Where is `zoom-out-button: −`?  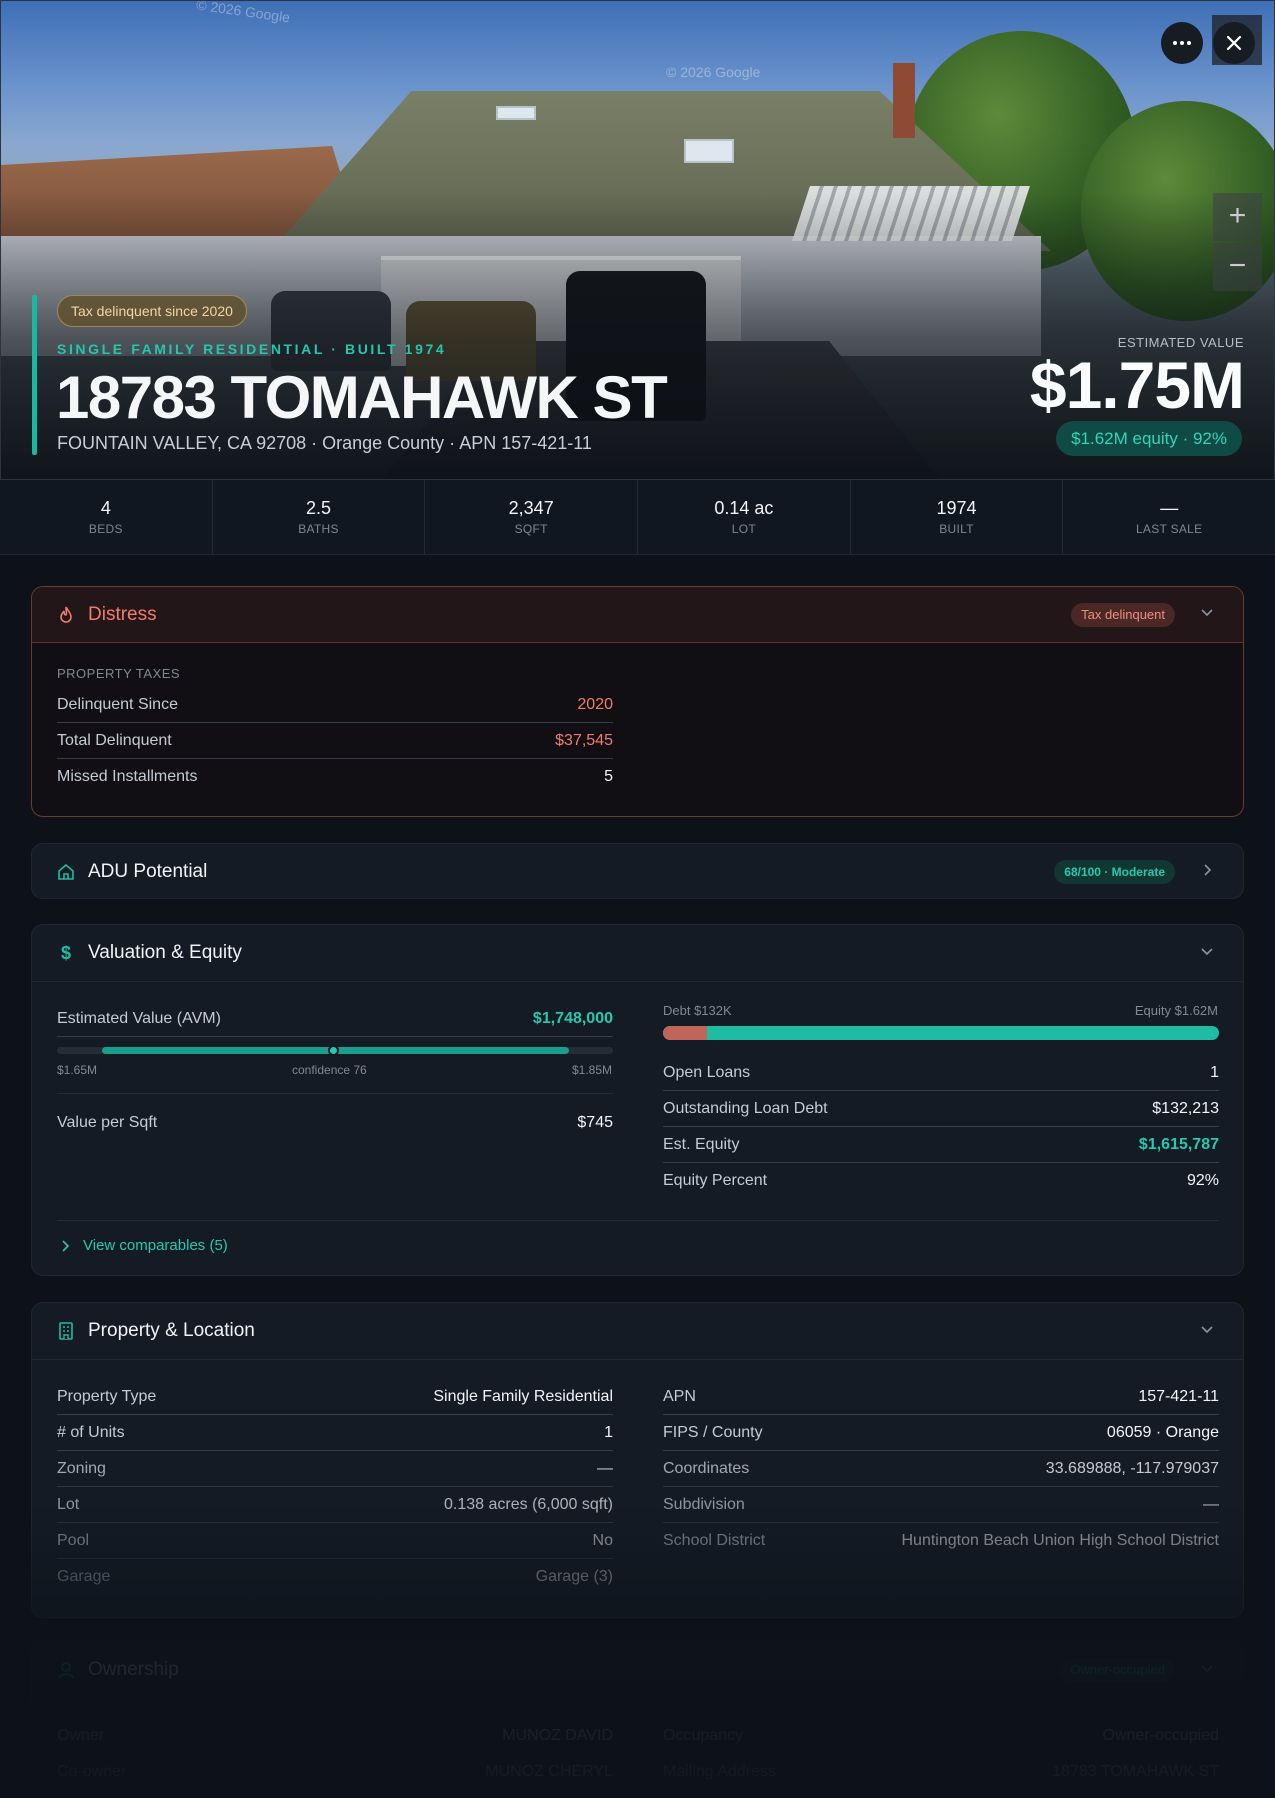
zoom-out-button: − is located at coordinates (1237, 267).